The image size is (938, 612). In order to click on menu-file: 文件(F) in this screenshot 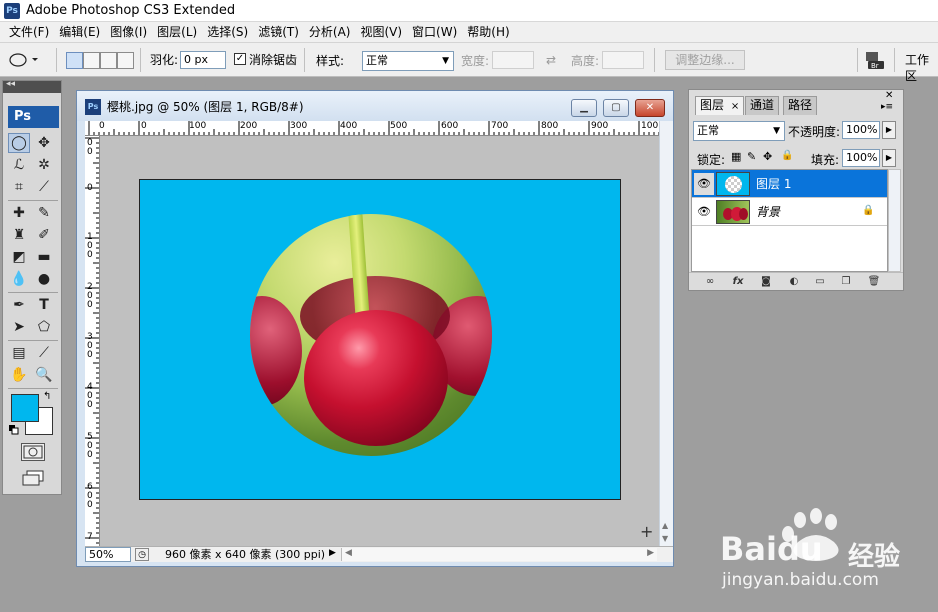, I will do `click(29, 32)`.